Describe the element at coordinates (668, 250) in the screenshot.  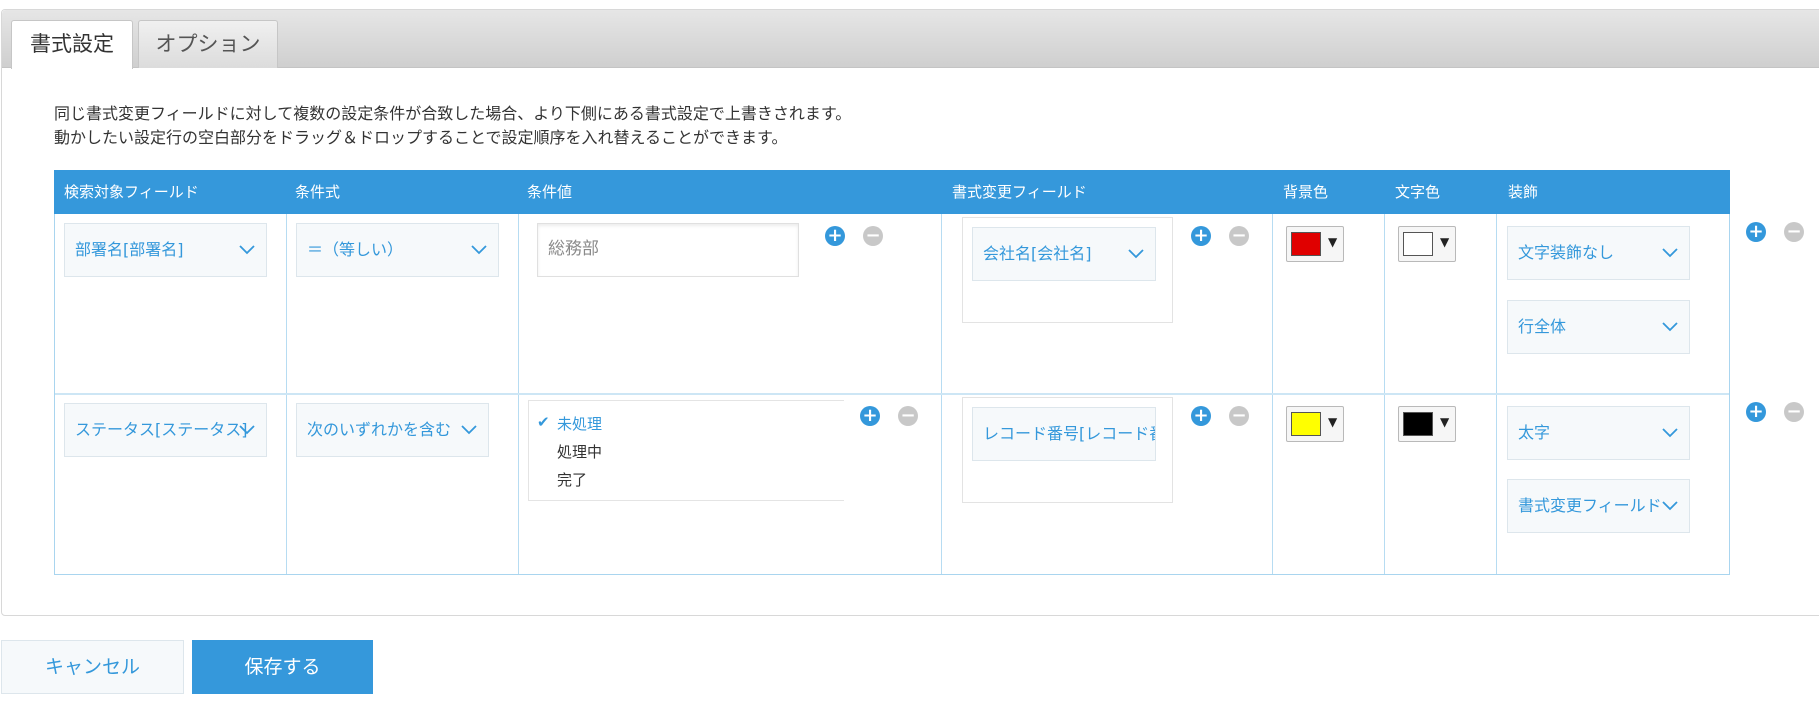
I see `condition-value-input: 総務部` at that location.